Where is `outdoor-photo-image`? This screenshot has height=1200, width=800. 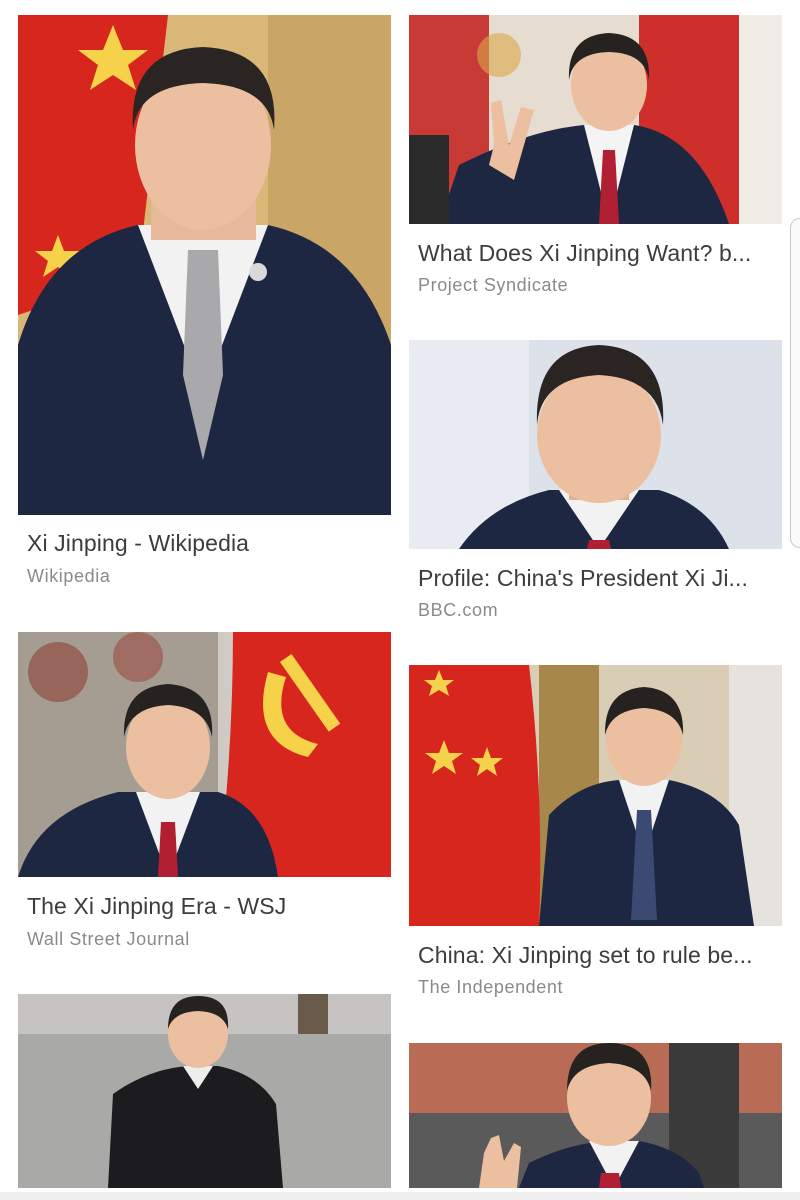
outdoor-photo-image is located at coordinates (204, 1091).